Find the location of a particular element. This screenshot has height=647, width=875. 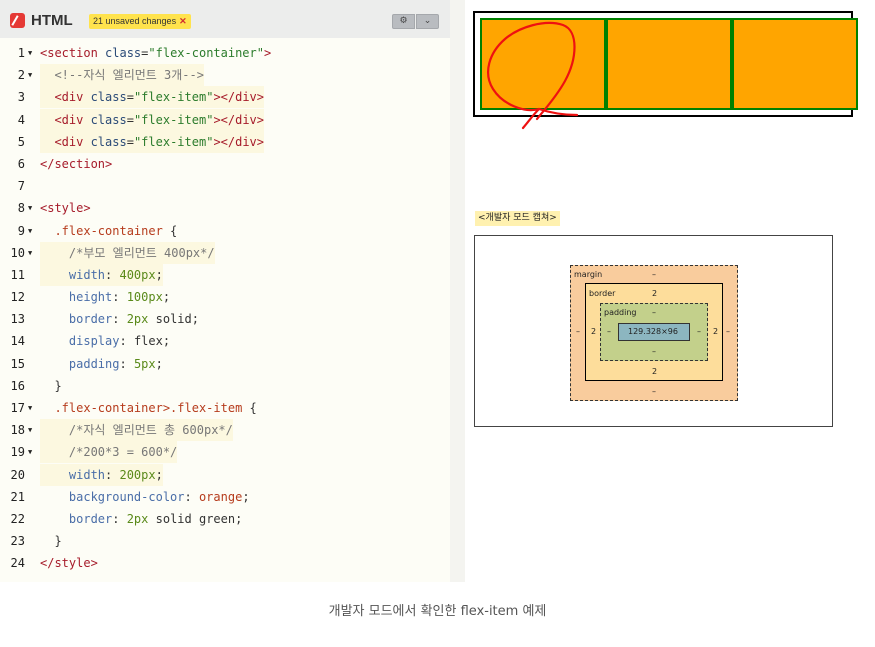

code-line: 3 <div class="flex-item"></div> is located at coordinates (225, 97).